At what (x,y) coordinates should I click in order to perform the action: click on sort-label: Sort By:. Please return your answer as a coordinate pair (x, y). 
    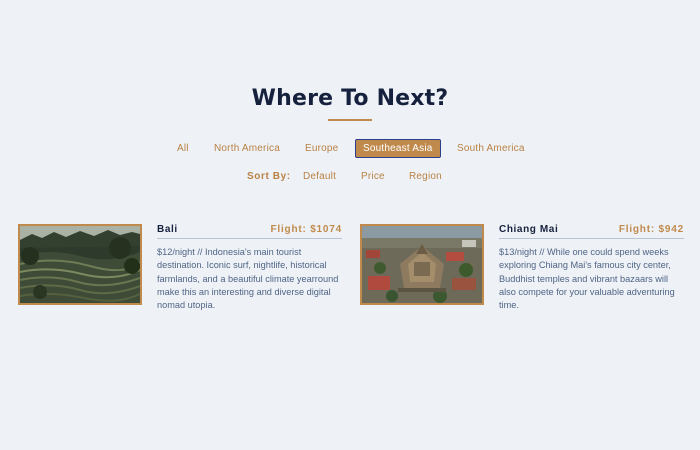
    Looking at the image, I should click on (269, 176).